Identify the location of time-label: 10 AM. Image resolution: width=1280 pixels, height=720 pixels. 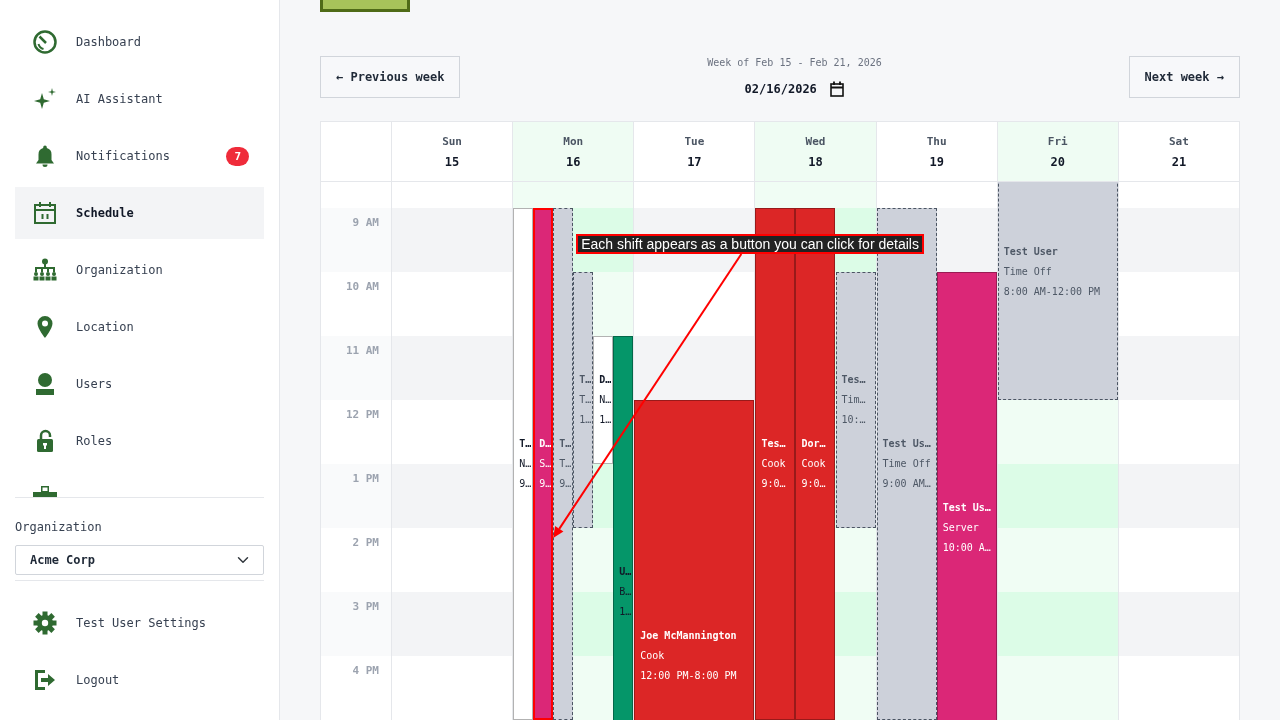
(362, 286).